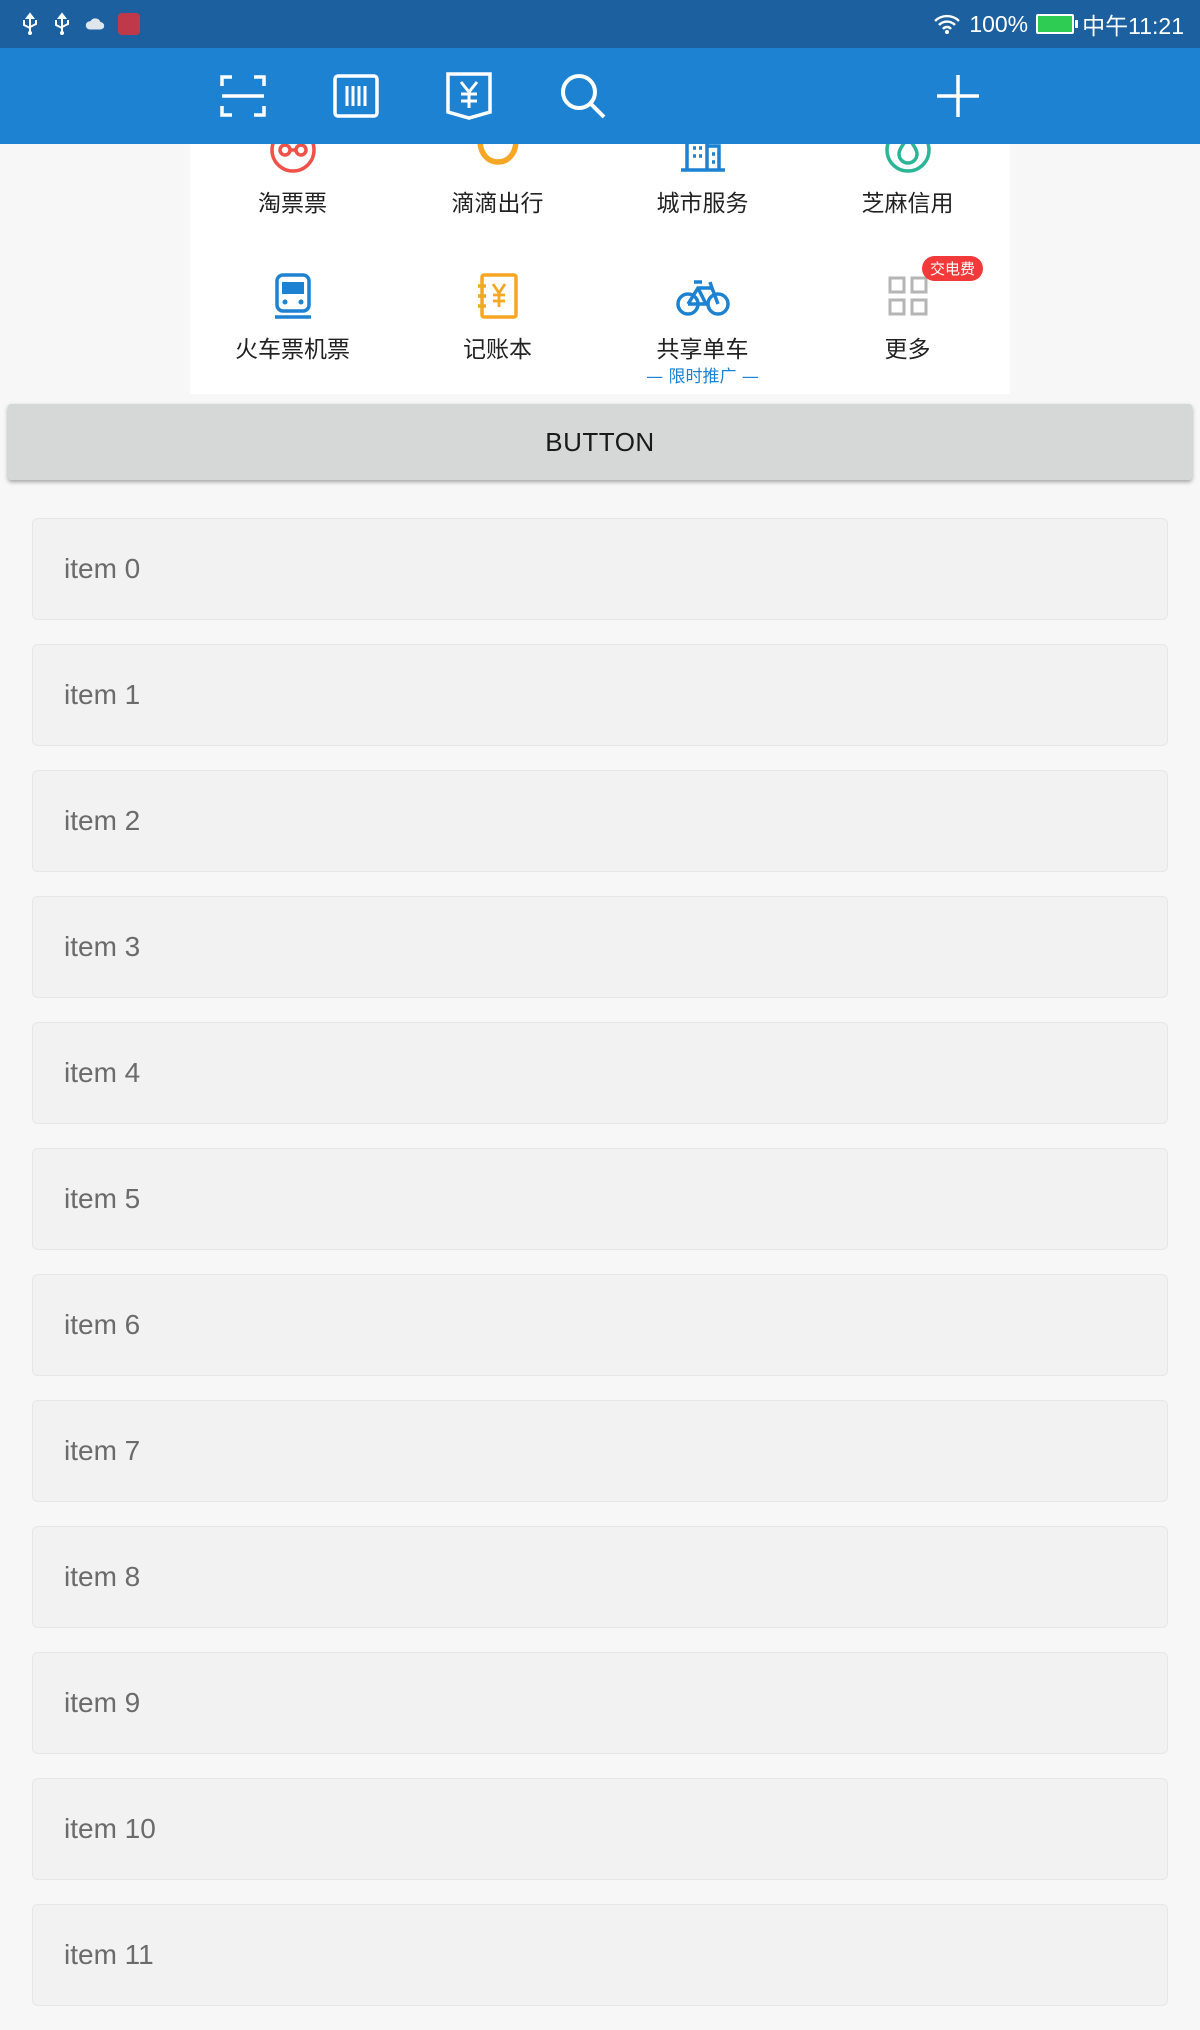 This screenshot has width=1200, height=2030. What do you see at coordinates (497, 154) in the screenshot?
I see `didi-icon` at bounding box center [497, 154].